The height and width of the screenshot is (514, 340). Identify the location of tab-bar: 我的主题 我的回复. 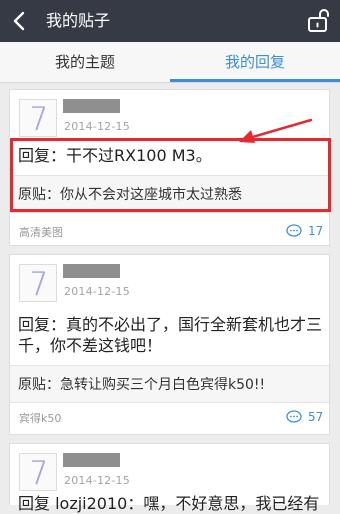
(170, 62).